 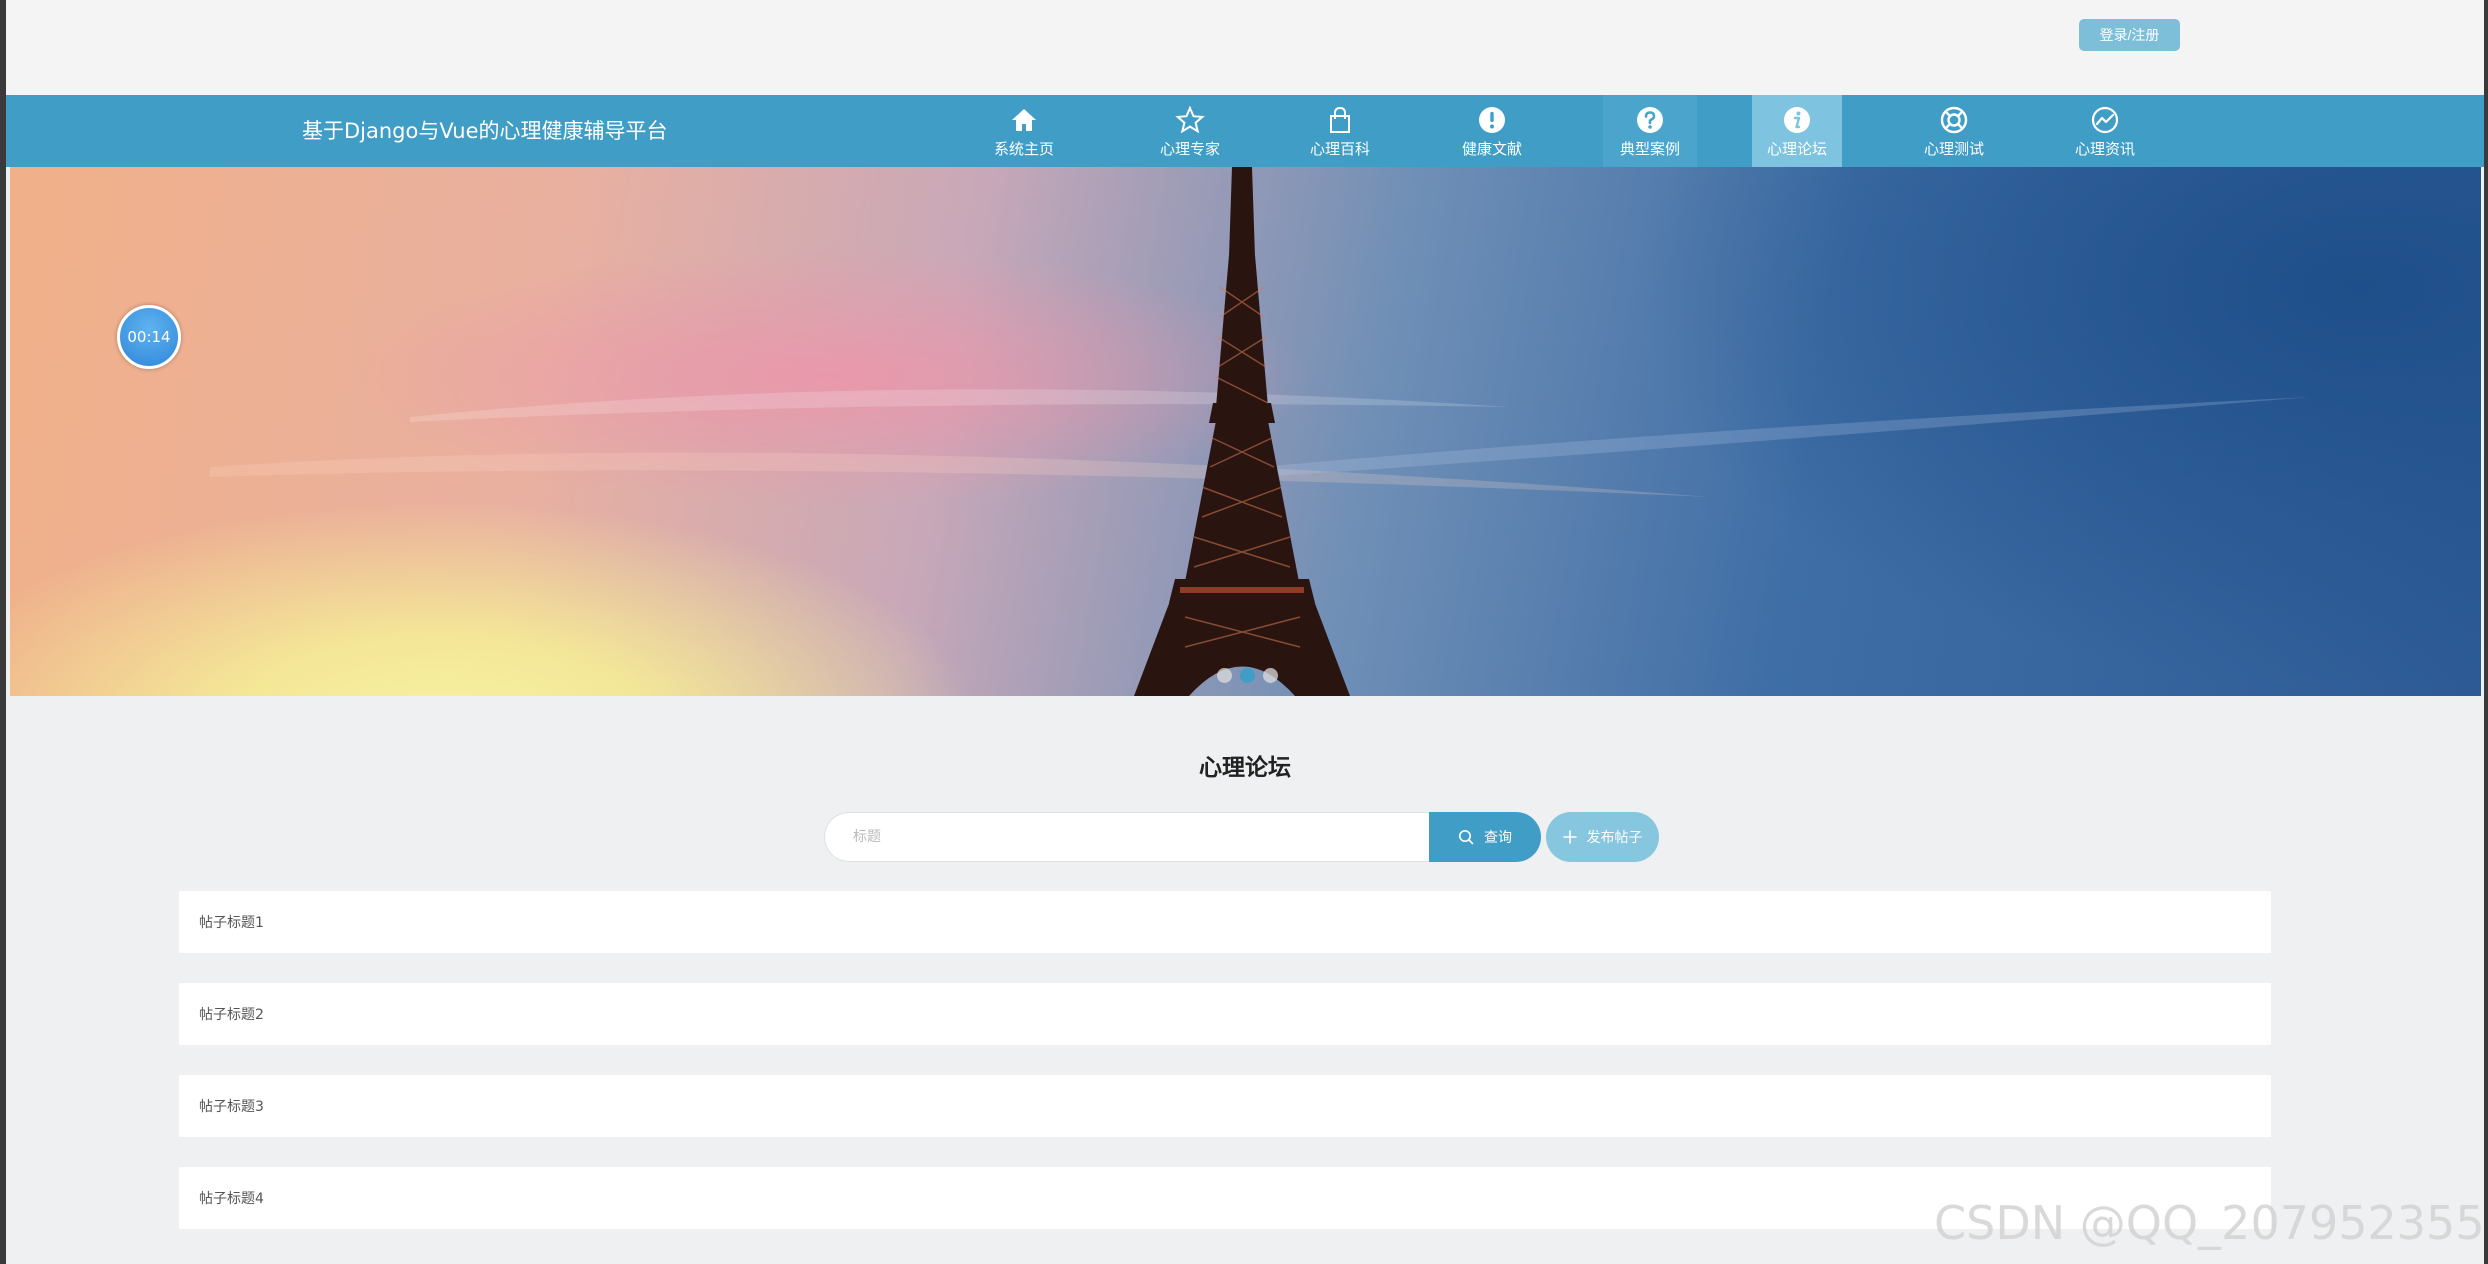 I want to click on question-icon, so click(x=1650, y=120).